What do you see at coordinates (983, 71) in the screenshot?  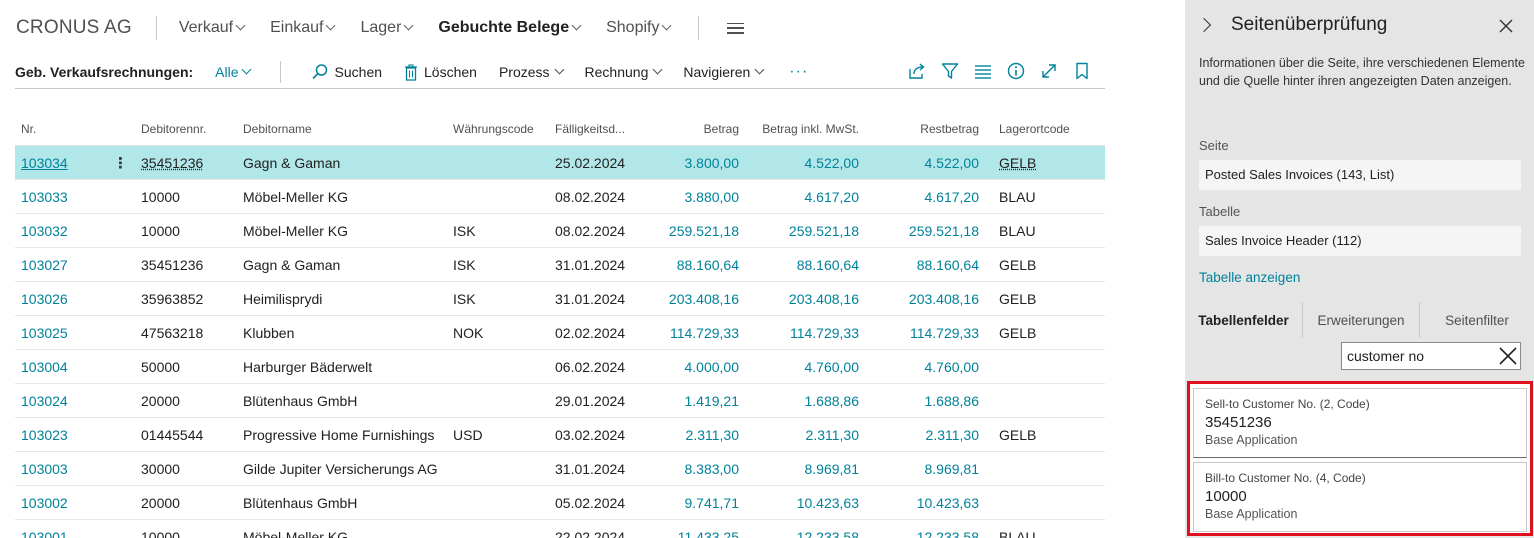 I see `list-view-icon` at bounding box center [983, 71].